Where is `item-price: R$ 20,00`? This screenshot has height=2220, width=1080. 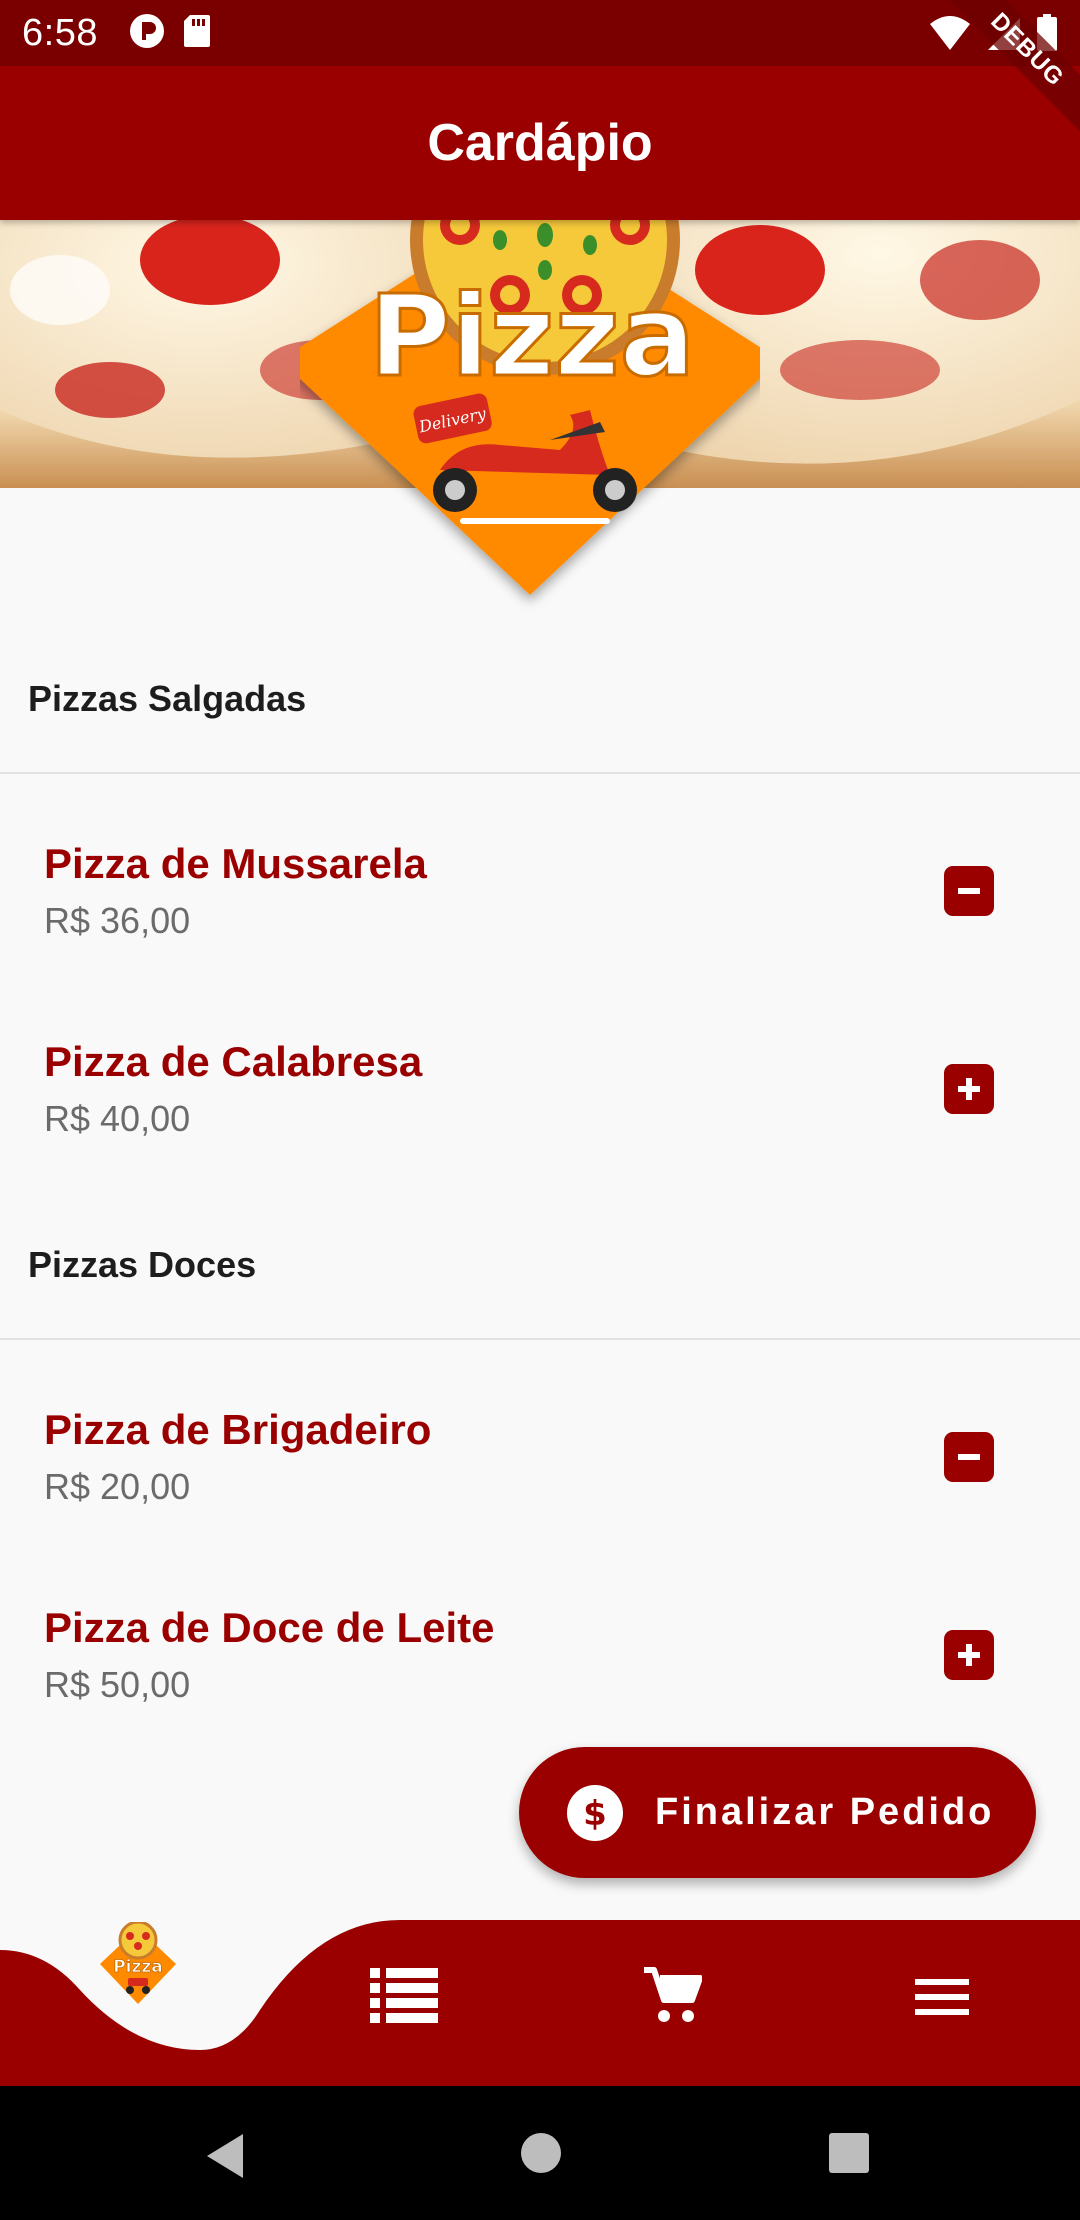
item-price: R$ 20,00 is located at coordinates (117, 1486).